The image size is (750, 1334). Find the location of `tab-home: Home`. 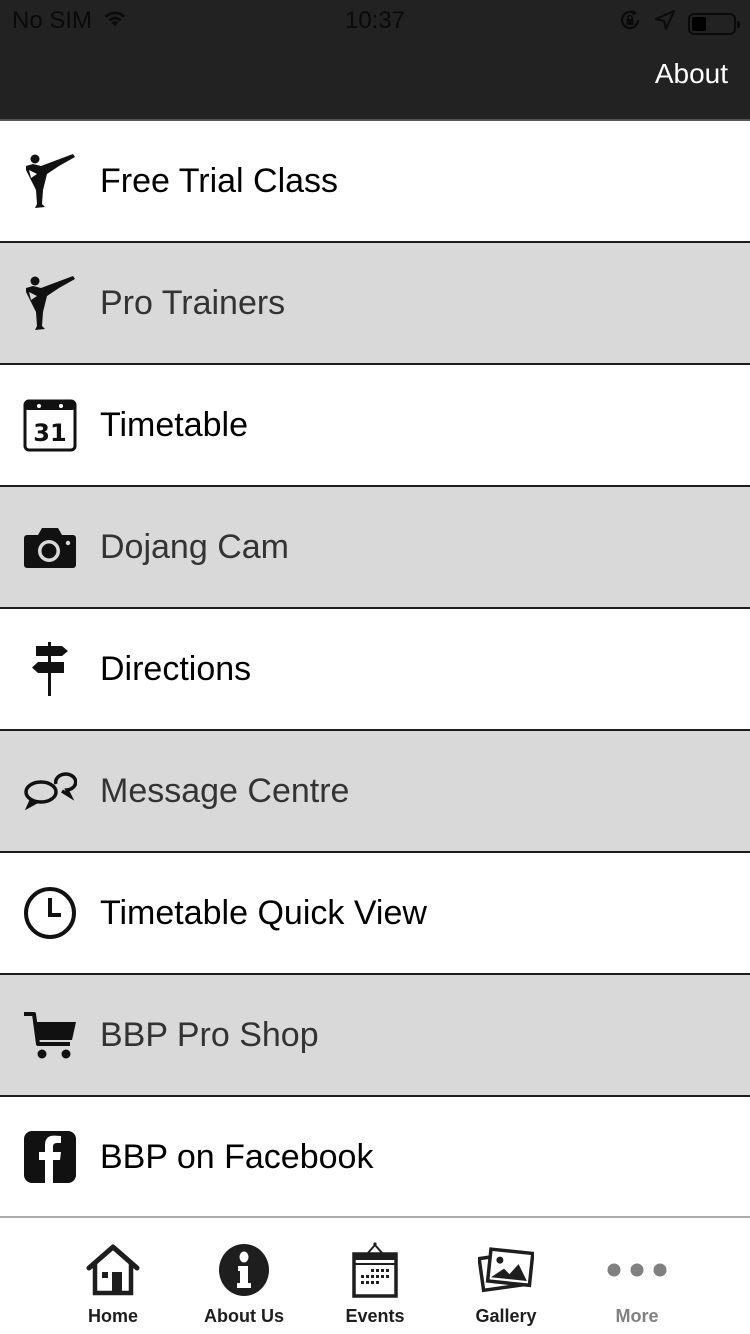

tab-home: Home is located at coordinates (113, 1276).